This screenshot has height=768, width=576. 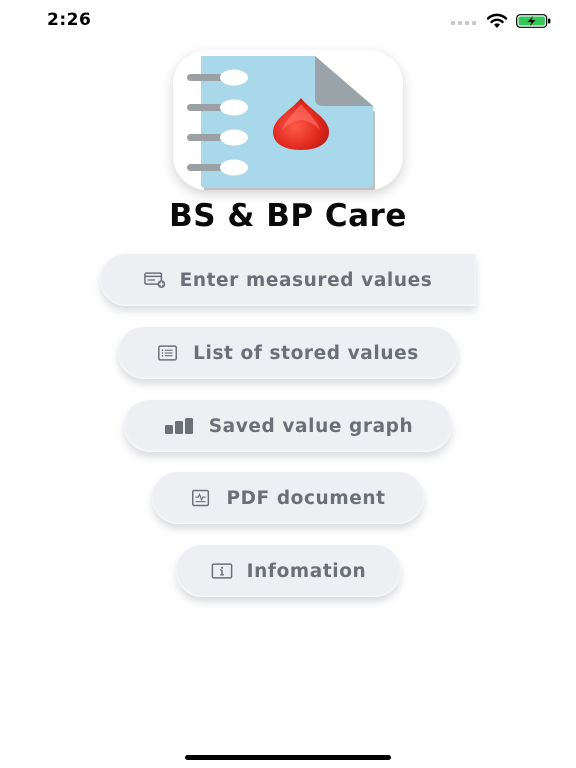 What do you see at coordinates (281, 123) in the screenshot?
I see `notebook-blood-drop-icon` at bounding box center [281, 123].